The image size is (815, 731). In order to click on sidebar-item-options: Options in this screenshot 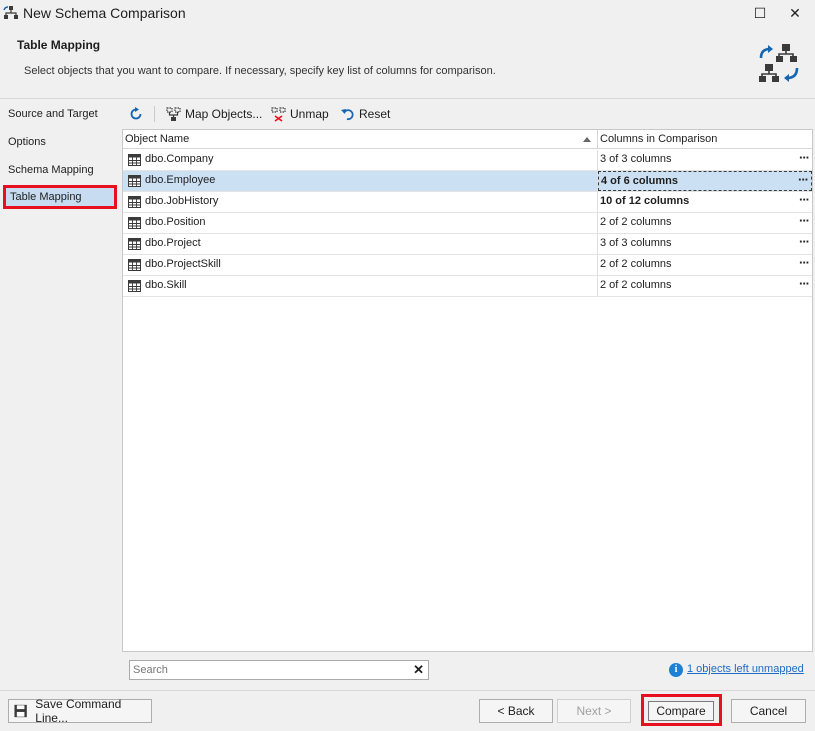, I will do `click(61, 142)`.